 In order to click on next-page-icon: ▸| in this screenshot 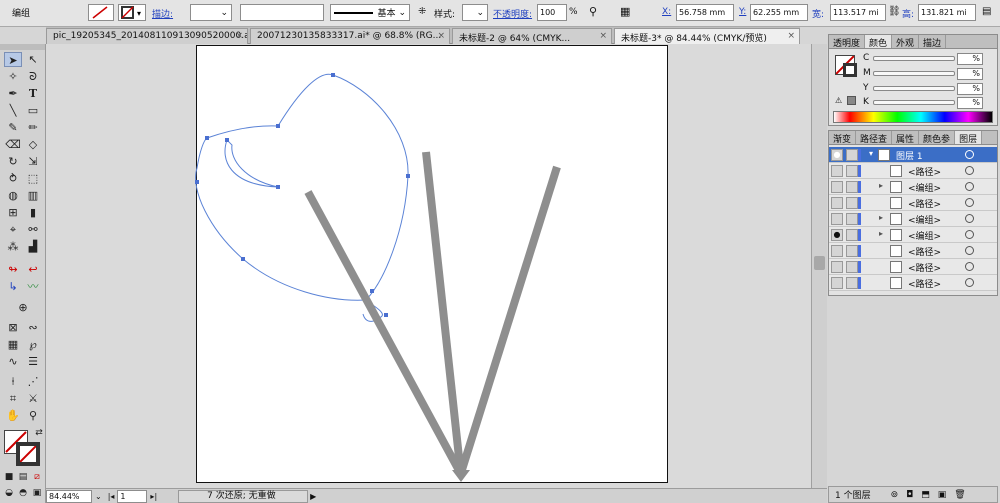, I will do `click(153, 496)`.